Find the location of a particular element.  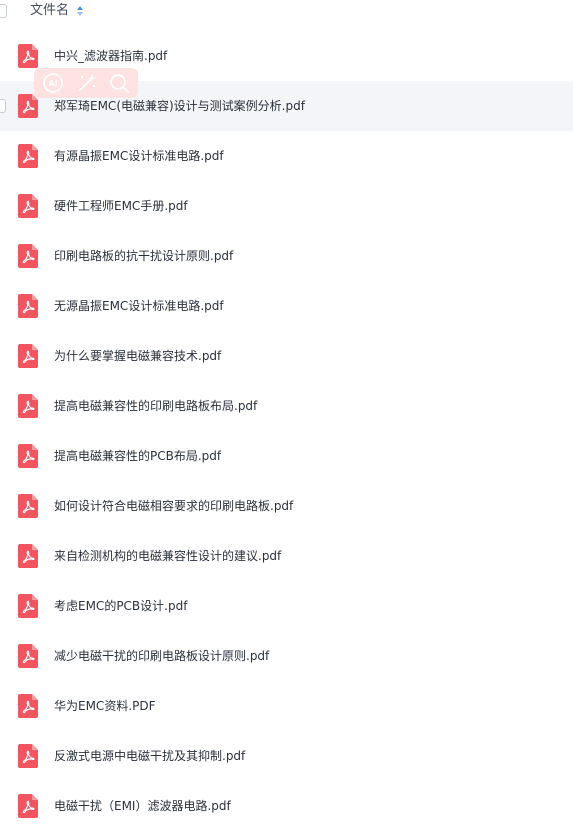

file-name: 考虑EMC的PCB设计.pdf is located at coordinates (120, 606).